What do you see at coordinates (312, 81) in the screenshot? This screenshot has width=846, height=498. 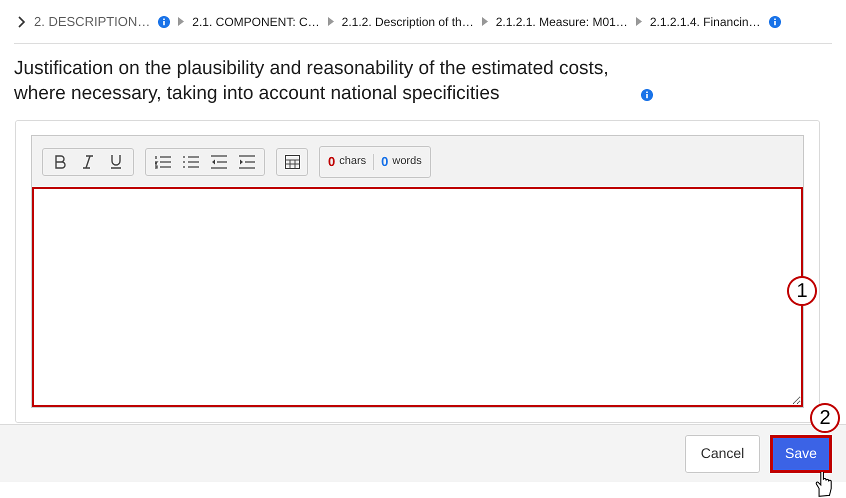 I see `section-heading: Justification on the plausibility and reasonability of the estimated costs, where necessary, taking into account national specificities` at bounding box center [312, 81].